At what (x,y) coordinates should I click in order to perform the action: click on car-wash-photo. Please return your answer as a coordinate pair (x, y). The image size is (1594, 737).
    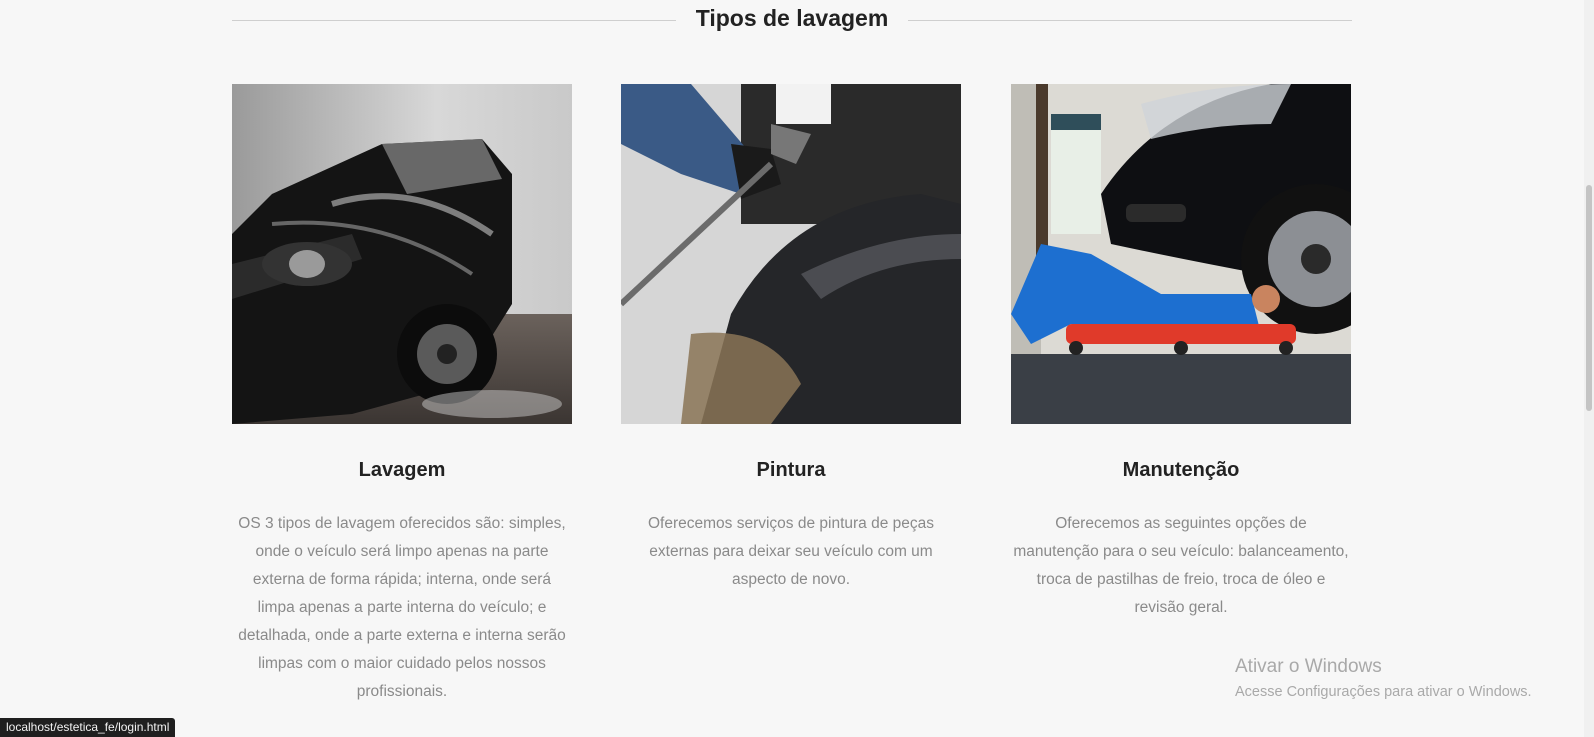
    Looking at the image, I should click on (402, 254).